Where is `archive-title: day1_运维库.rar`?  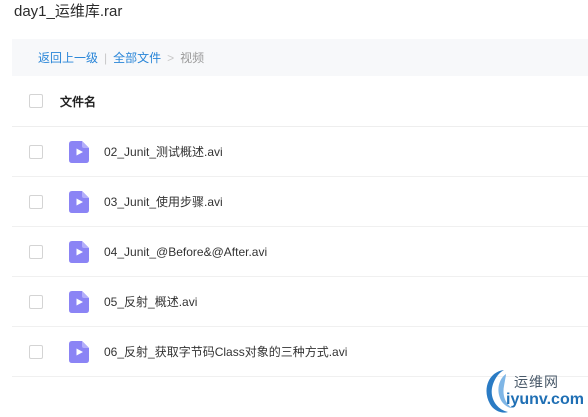
archive-title: day1_运维库.rar is located at coordinates (68, 11).